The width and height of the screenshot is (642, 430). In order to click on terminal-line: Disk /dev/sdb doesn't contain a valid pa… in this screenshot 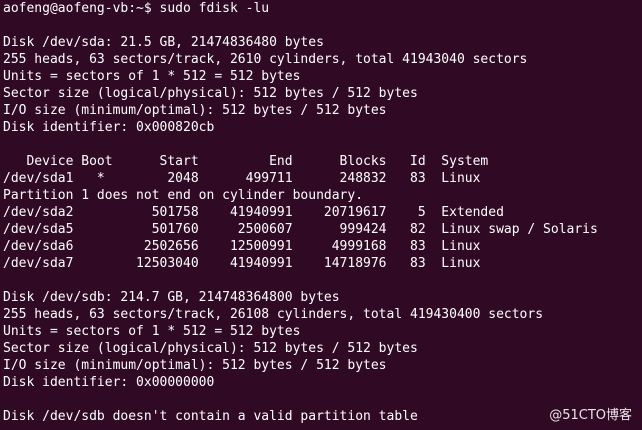, I will do `click(210, 416)`.